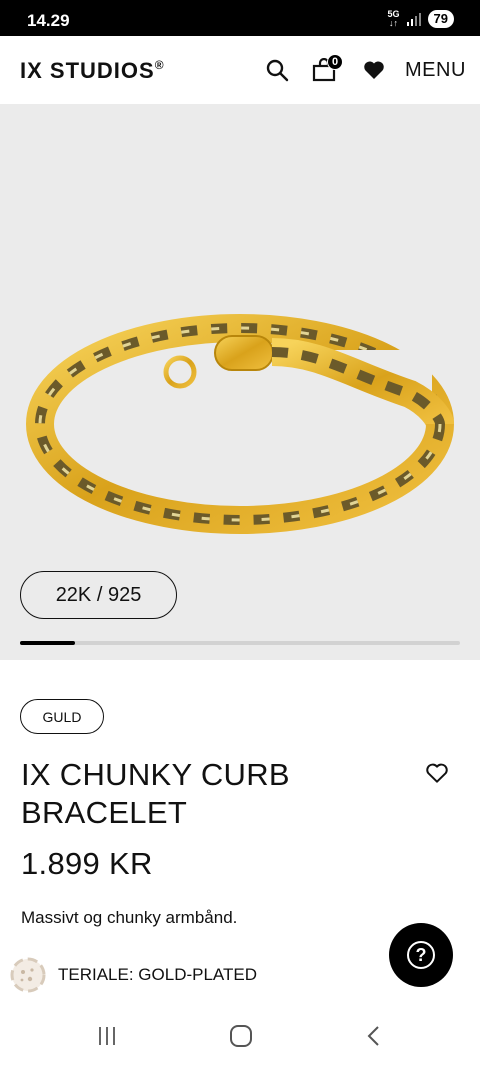 Image resolution: width=480 pixels, height=1067 pixels. I want to click on system-navigation-bar, so click(240, 1036).